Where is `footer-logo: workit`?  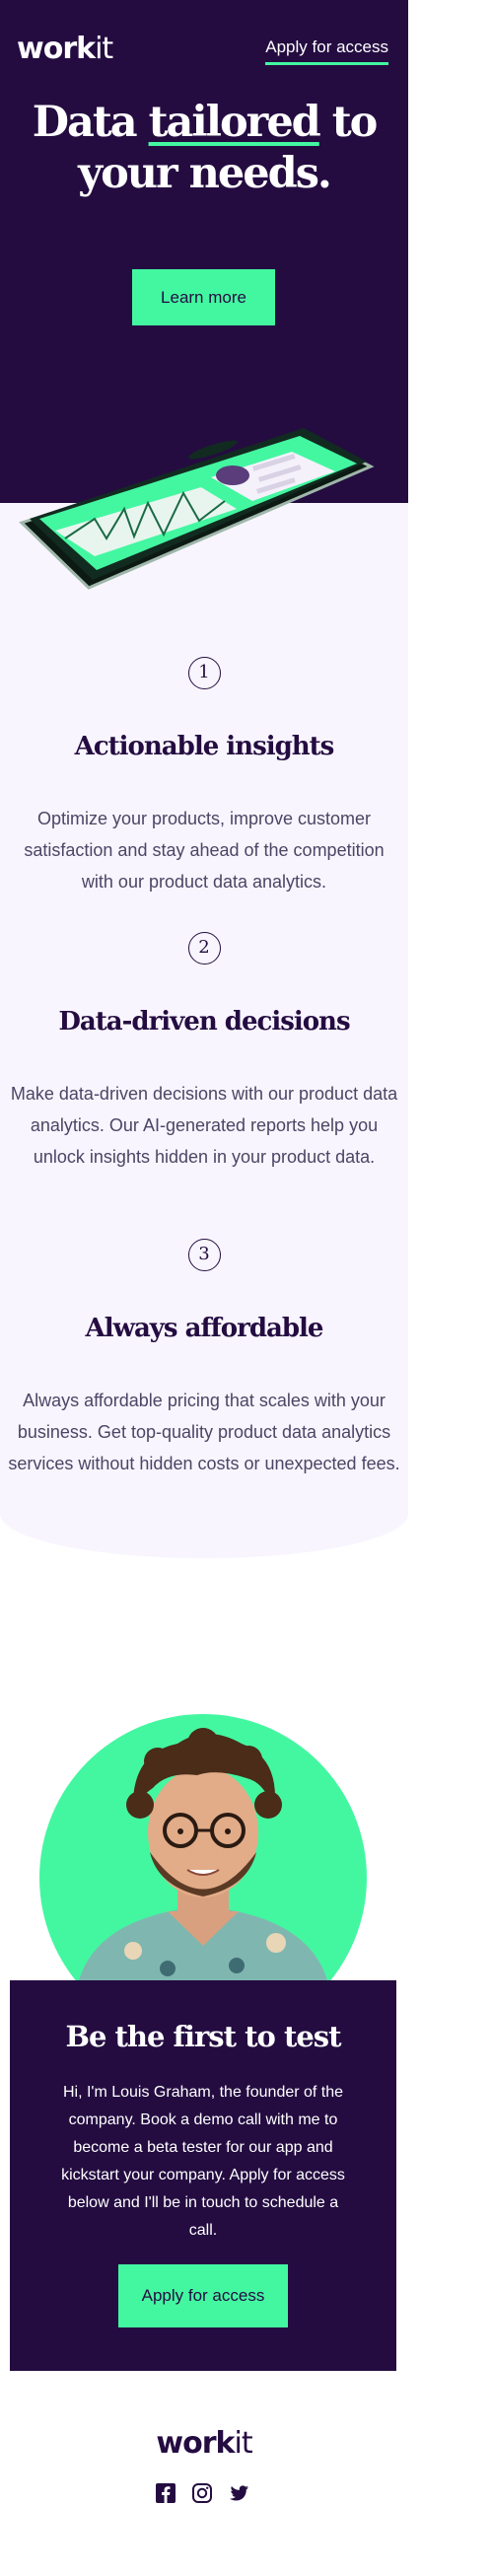 footer-logo: workit is located at coordinates (204, 2443).